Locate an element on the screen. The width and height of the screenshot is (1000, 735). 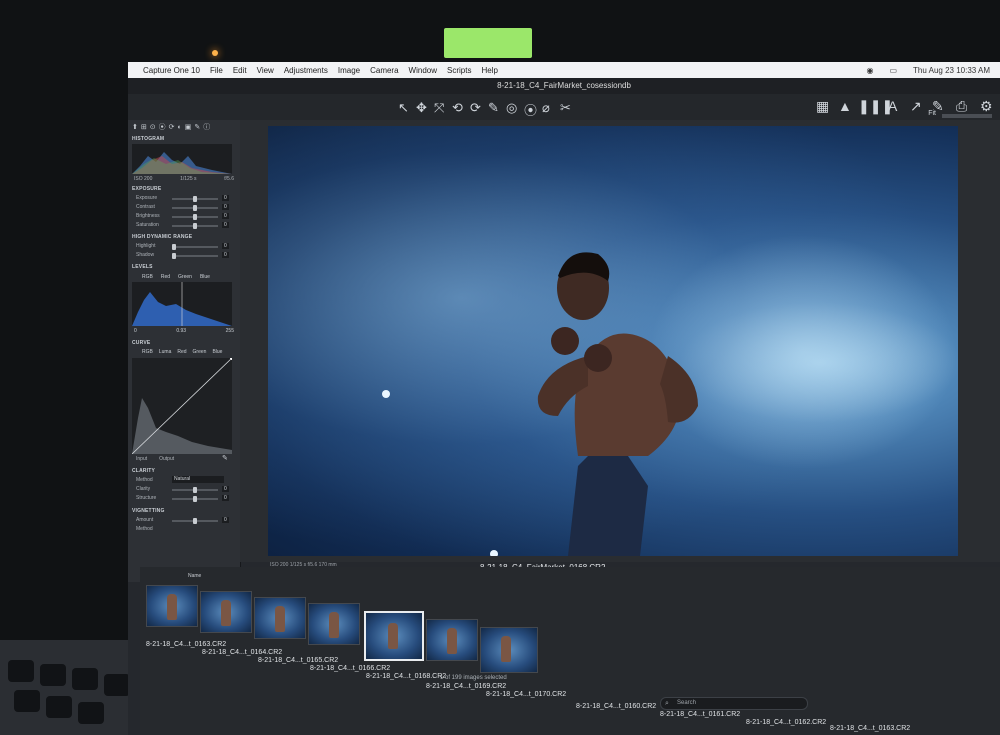
menu-image: Image is located at coordinates (349, 70).